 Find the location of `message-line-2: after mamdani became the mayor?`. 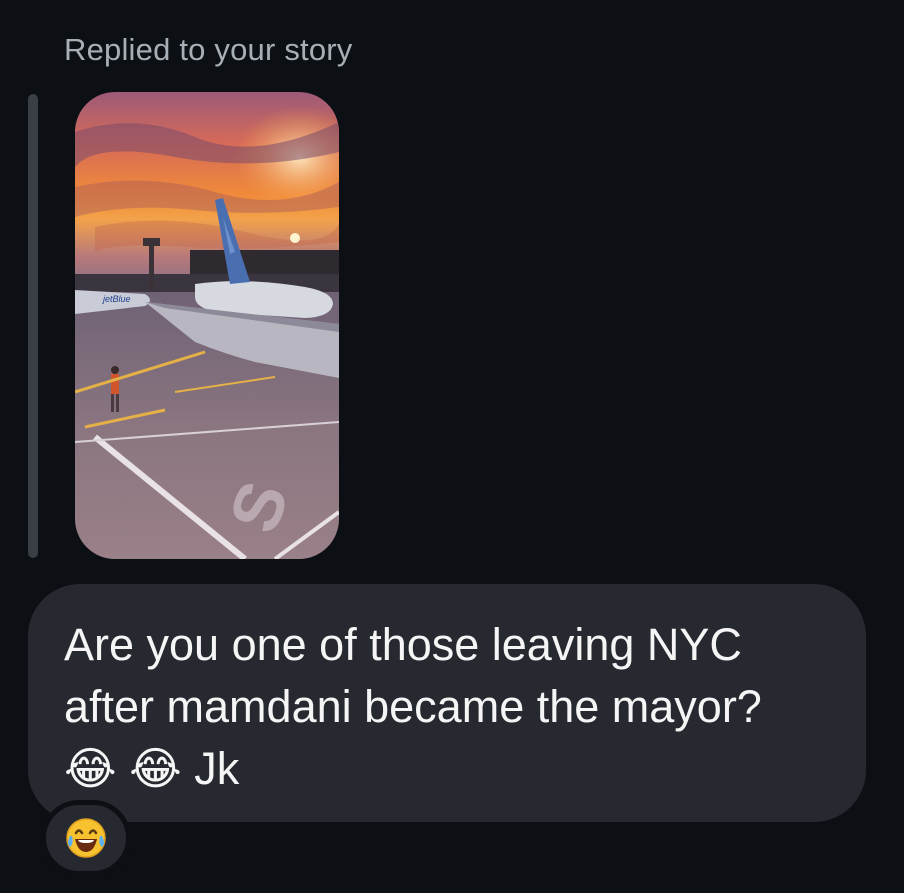

message-line-2: after mamdani became the mayor? is located at coordinates (413, 706).